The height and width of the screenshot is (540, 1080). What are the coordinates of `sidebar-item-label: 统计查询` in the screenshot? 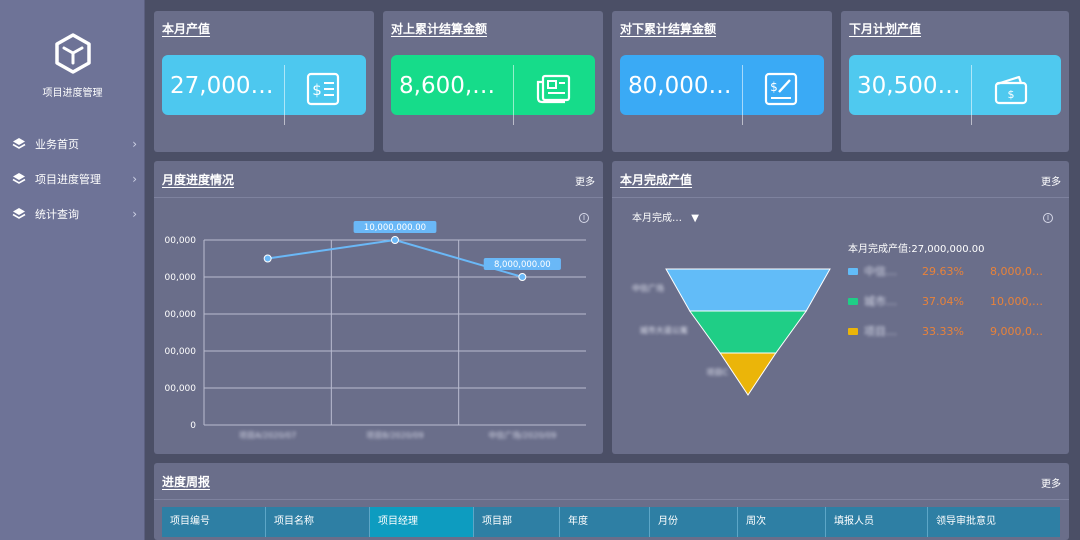 It's located at (57, 214).